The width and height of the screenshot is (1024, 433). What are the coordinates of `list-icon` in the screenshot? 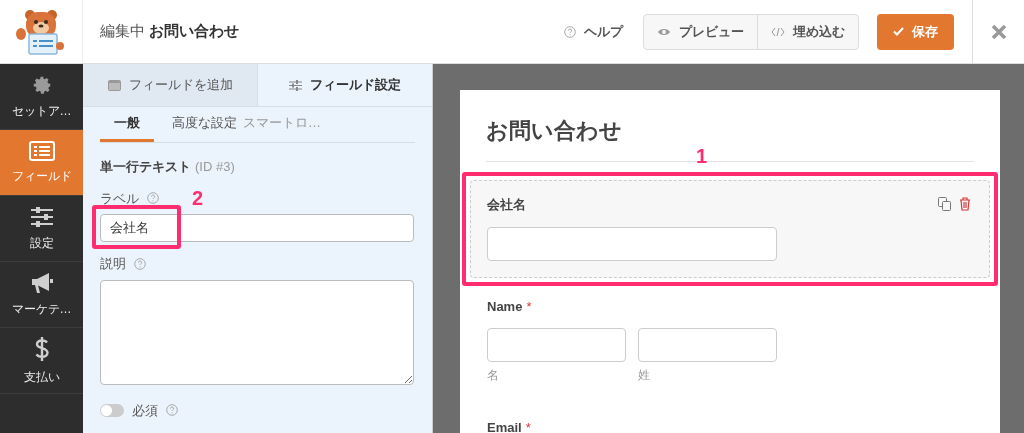 It's located at (41, 150).